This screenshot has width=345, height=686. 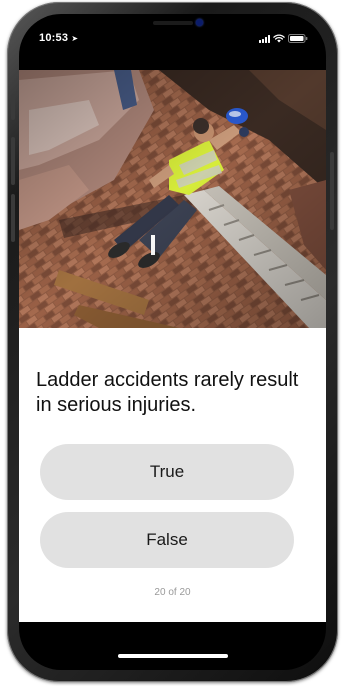 I want to click on notch, so click(x=172, y=26).